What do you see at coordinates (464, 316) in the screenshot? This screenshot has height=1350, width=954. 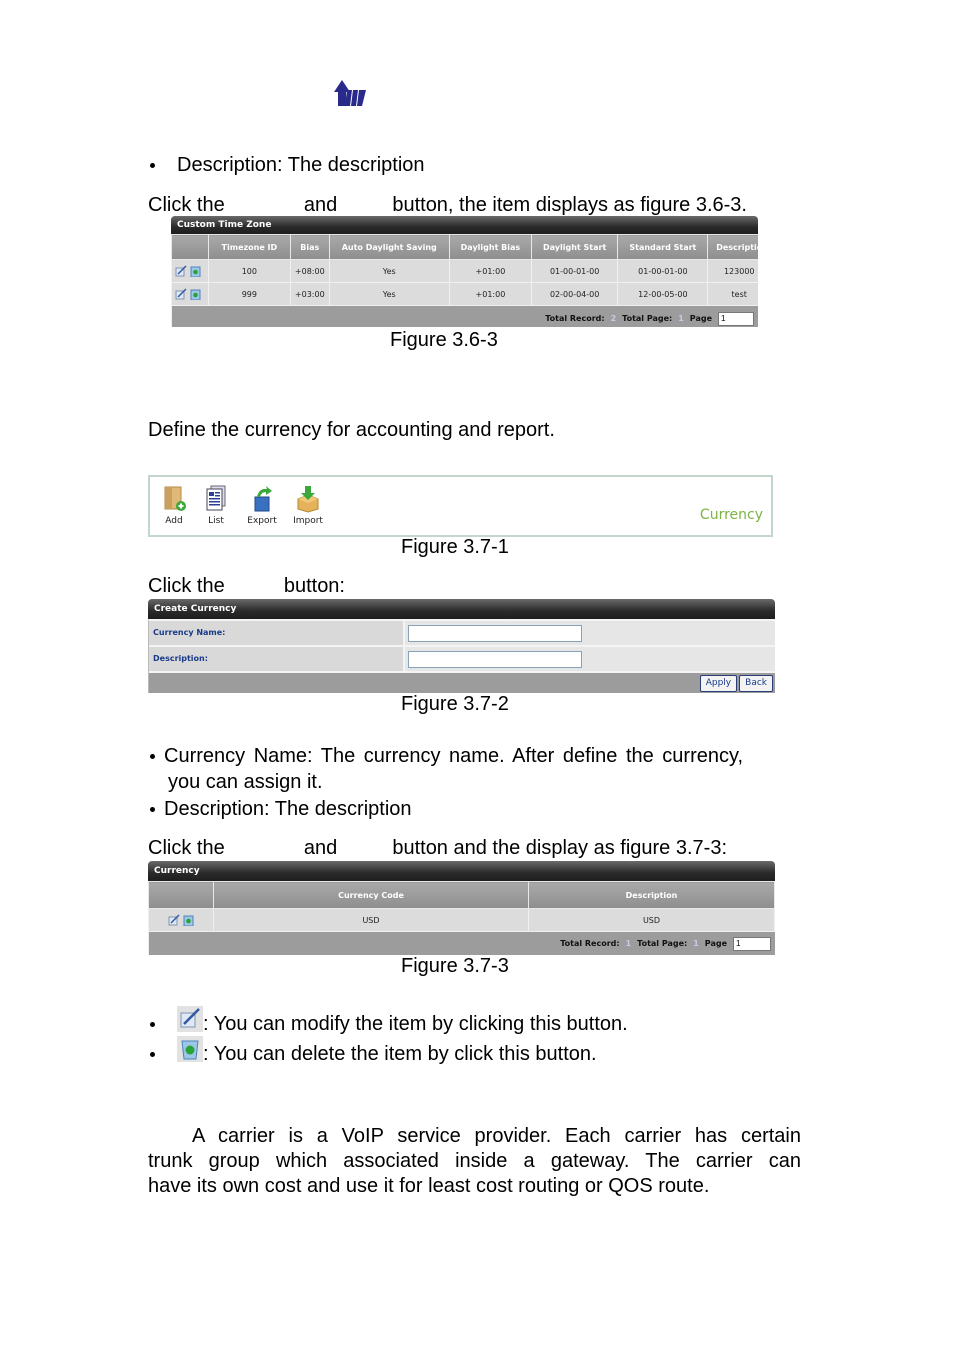 I see `pagination-bar: Total Record: 2 Total Page: 1 Page` at bounding box center [464, 316].